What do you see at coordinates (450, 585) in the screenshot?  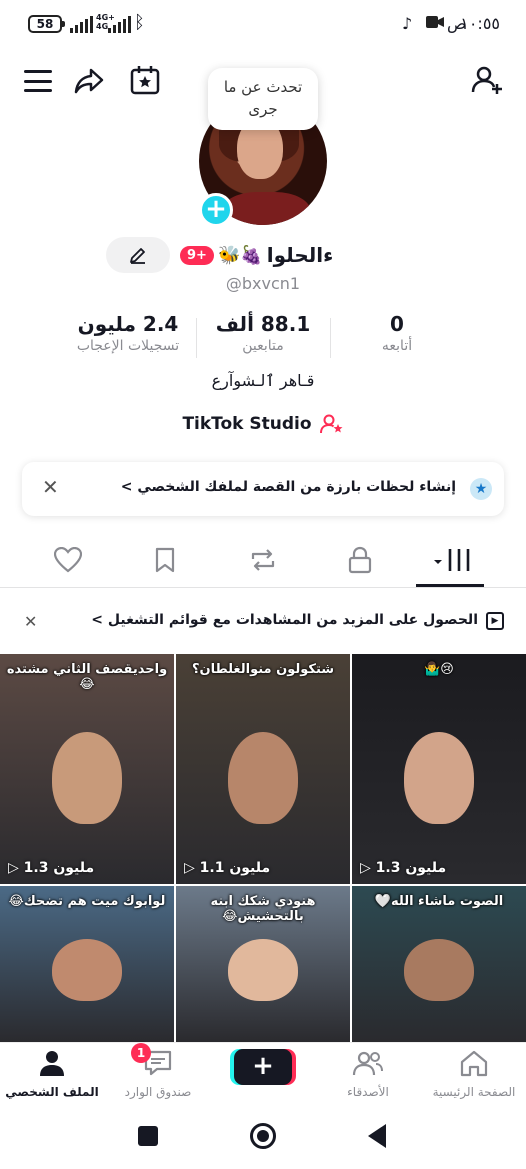 I see `active-tab-indicator` at bounding box center [450, 585].